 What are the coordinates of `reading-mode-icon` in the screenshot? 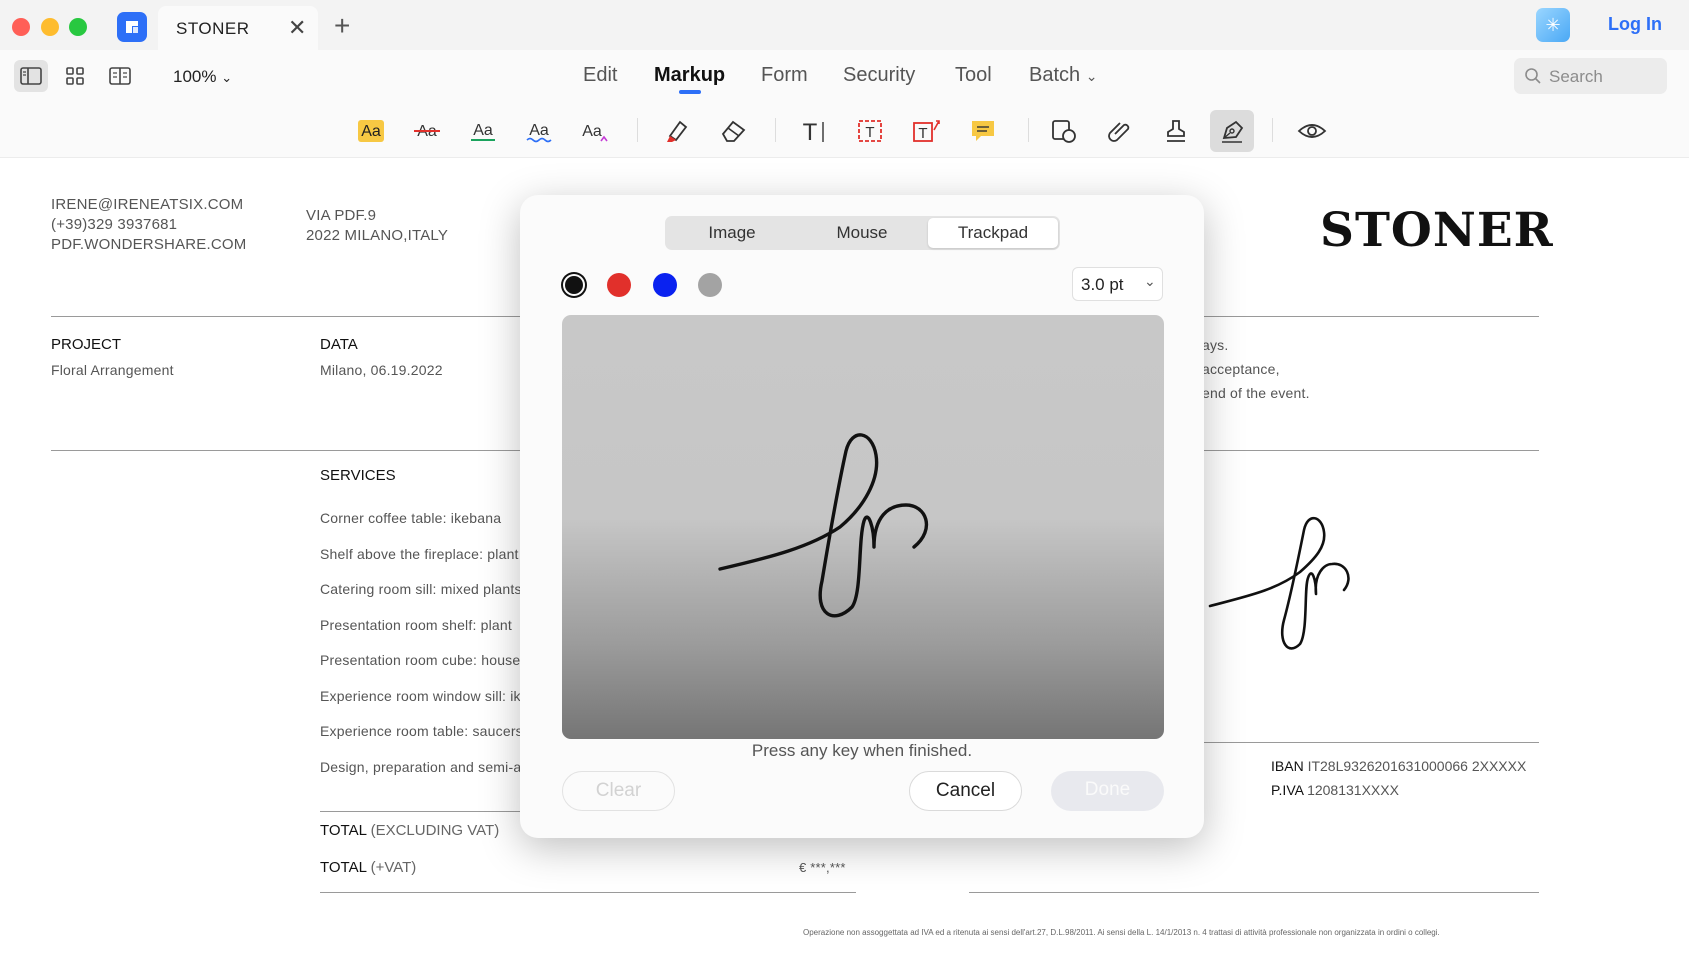 It's located at (120, 76).